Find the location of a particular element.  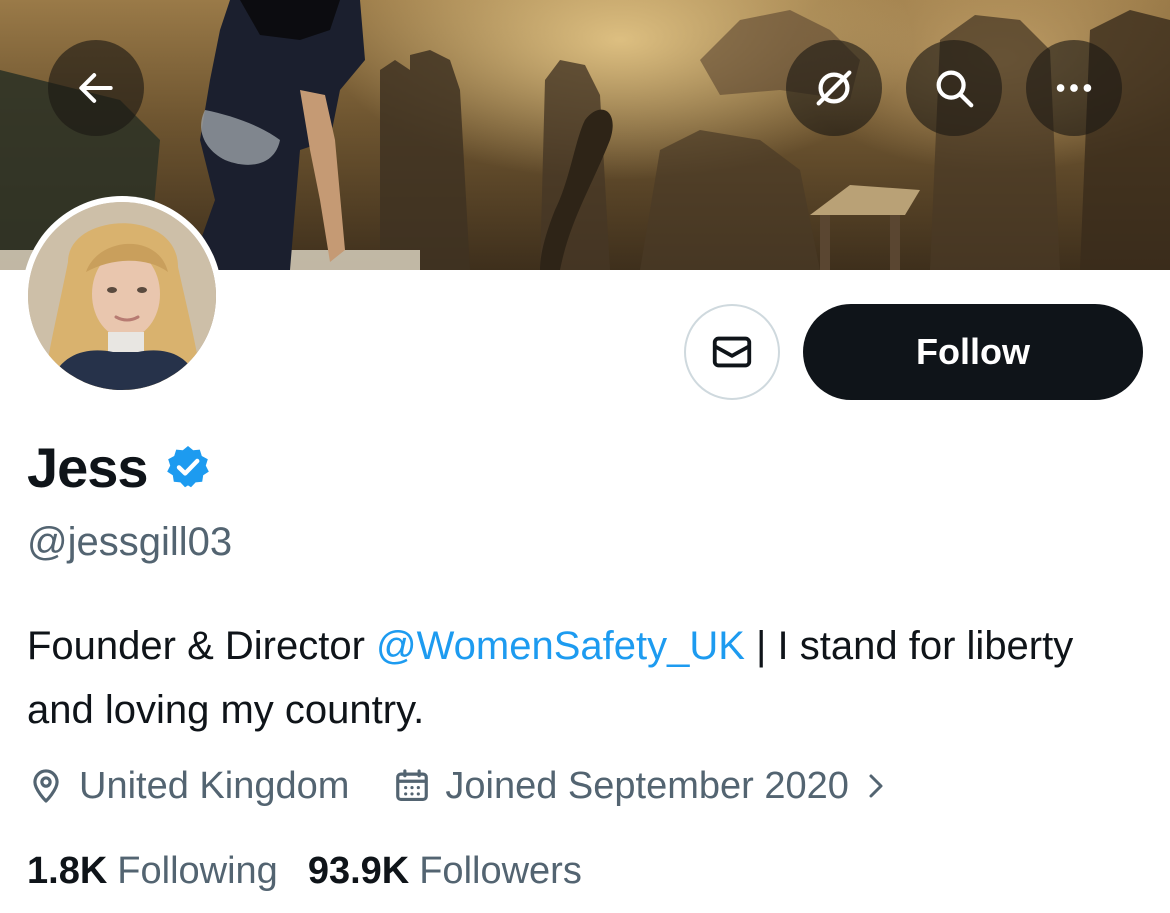

followers-count: 93.9K is located at coordinates (358, 870).